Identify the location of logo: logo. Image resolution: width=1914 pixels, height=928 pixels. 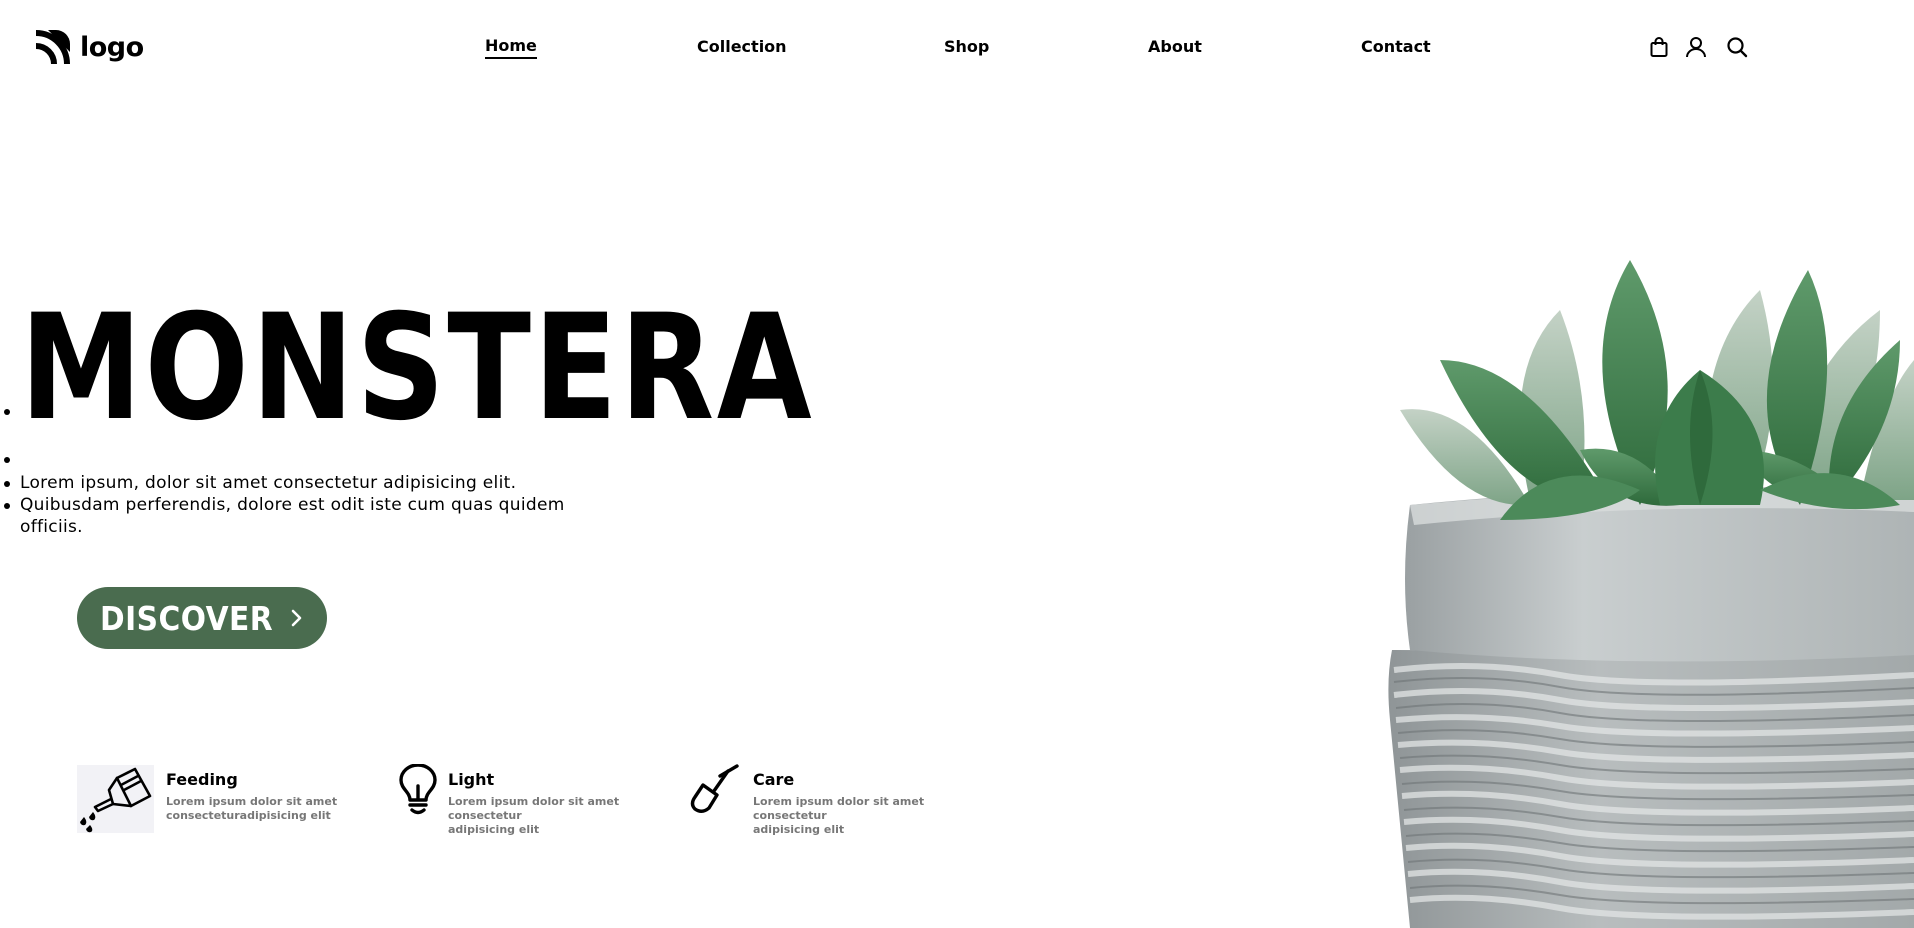
(89, 47).